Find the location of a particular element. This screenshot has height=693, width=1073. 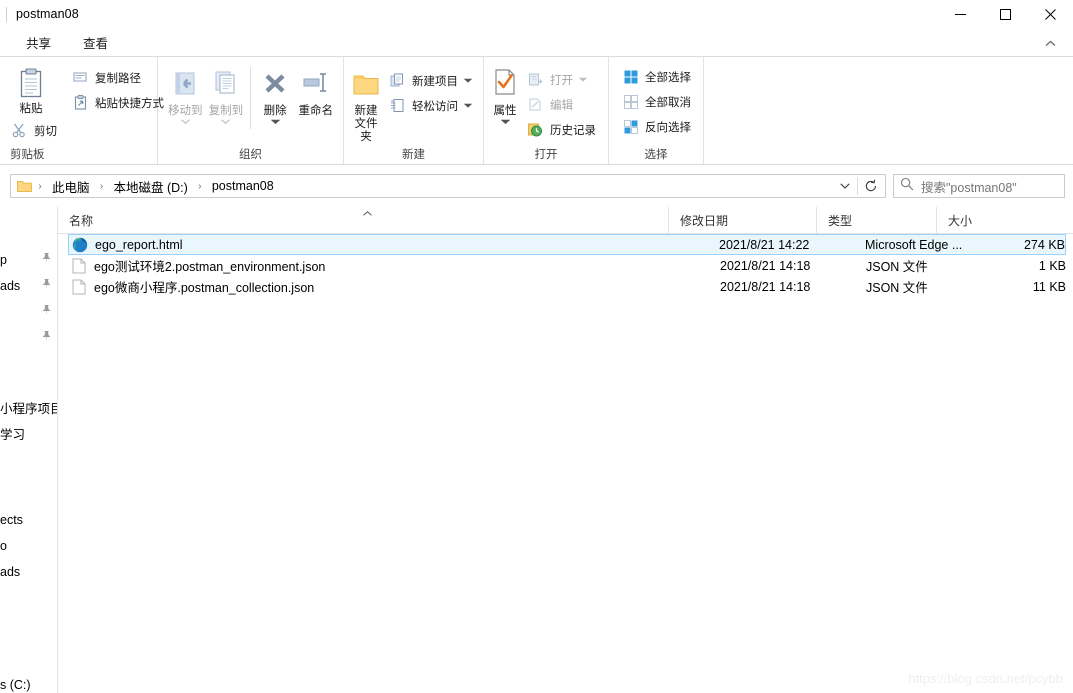

title-bar-left: postman08 is located at coordinates (39, 14).